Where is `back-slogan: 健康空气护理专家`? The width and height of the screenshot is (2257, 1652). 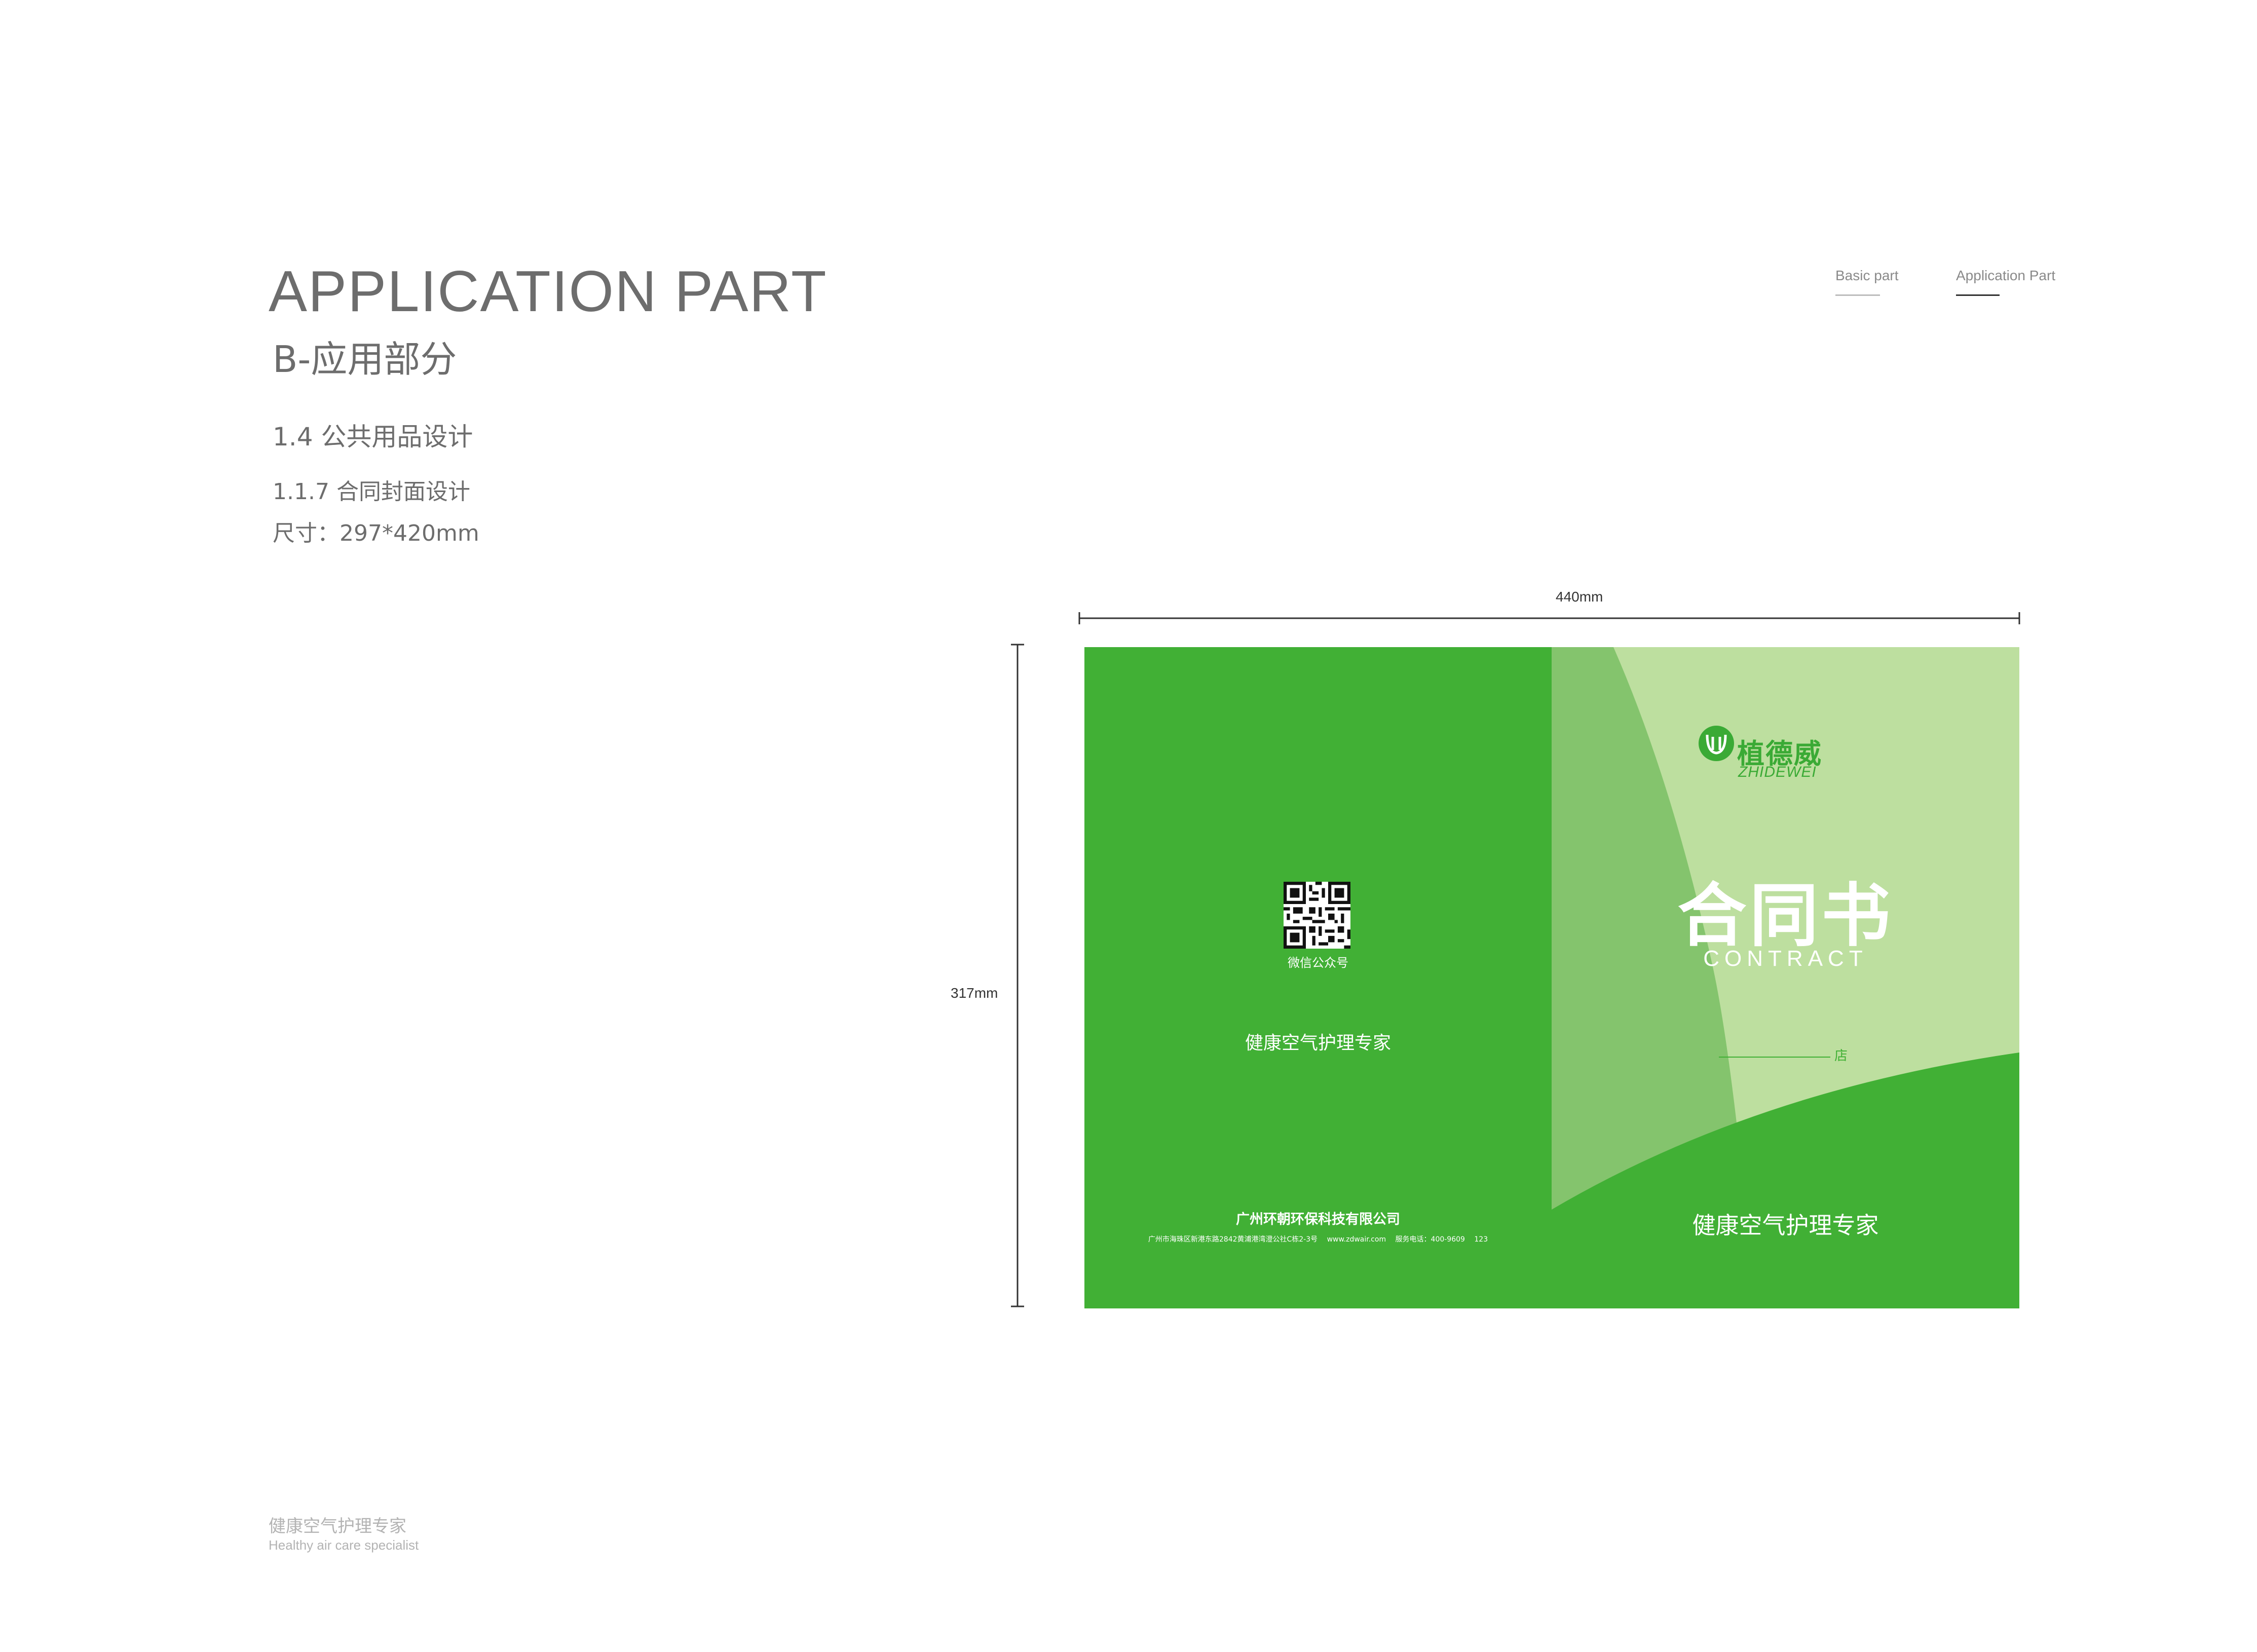 back-slogan: 健康空气护理专家 is located at coordinates (1318, 1043).